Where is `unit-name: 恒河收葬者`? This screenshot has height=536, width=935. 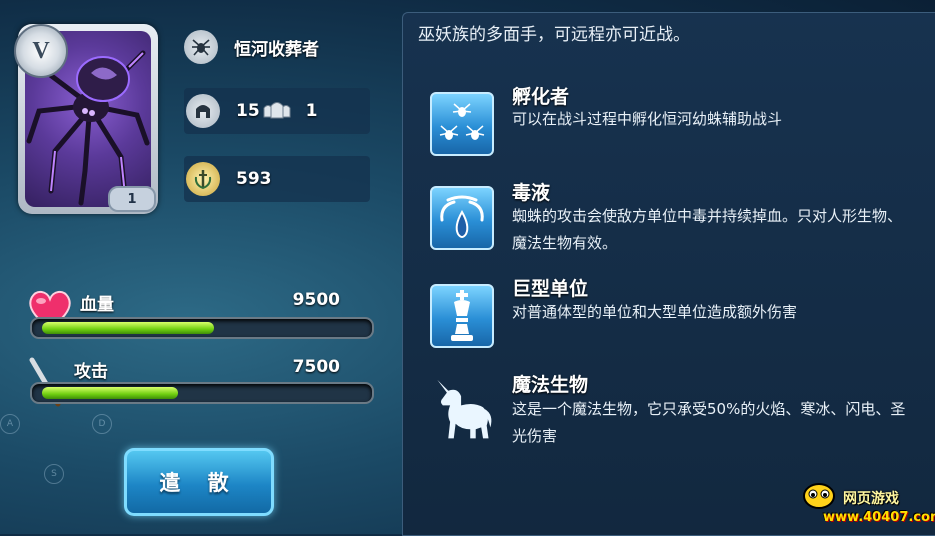
unit-name: 恒河收葬者 is located at coordinates (276, 49).